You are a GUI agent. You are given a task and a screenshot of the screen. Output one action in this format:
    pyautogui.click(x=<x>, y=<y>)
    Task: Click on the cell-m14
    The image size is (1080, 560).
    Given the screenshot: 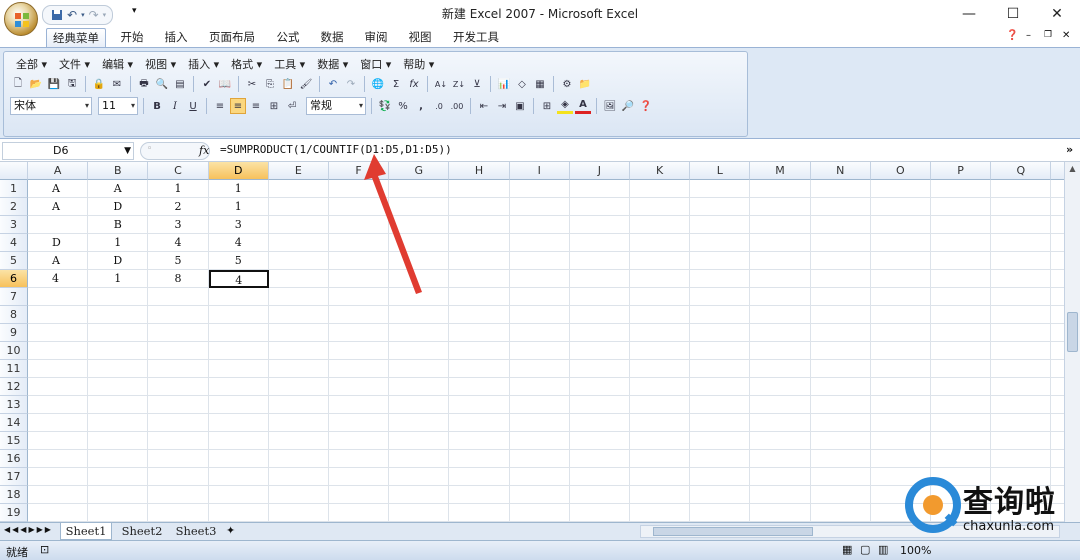 What is the action you would take?
    pyautogui.click(x=780, y=423)
    